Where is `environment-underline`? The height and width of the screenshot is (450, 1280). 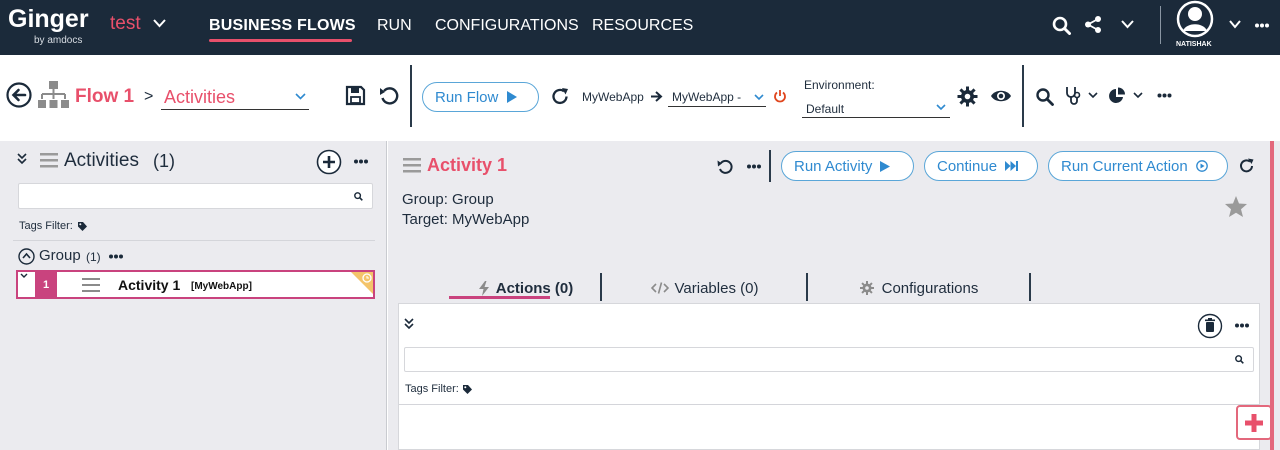 environment-underline is located at coordinates (876, 117).